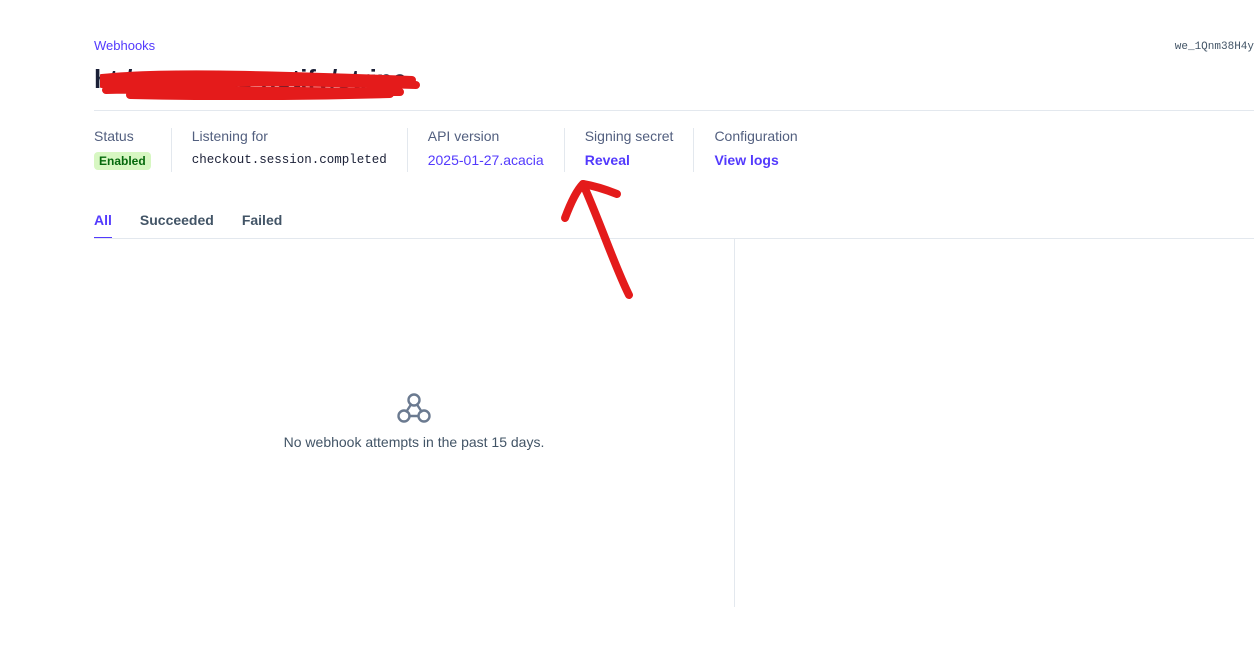  What do you see at coordinates (289, 160) in the screenshot?
I see `listening-event: checkout.session.completed` at bounding box center [289, 160].